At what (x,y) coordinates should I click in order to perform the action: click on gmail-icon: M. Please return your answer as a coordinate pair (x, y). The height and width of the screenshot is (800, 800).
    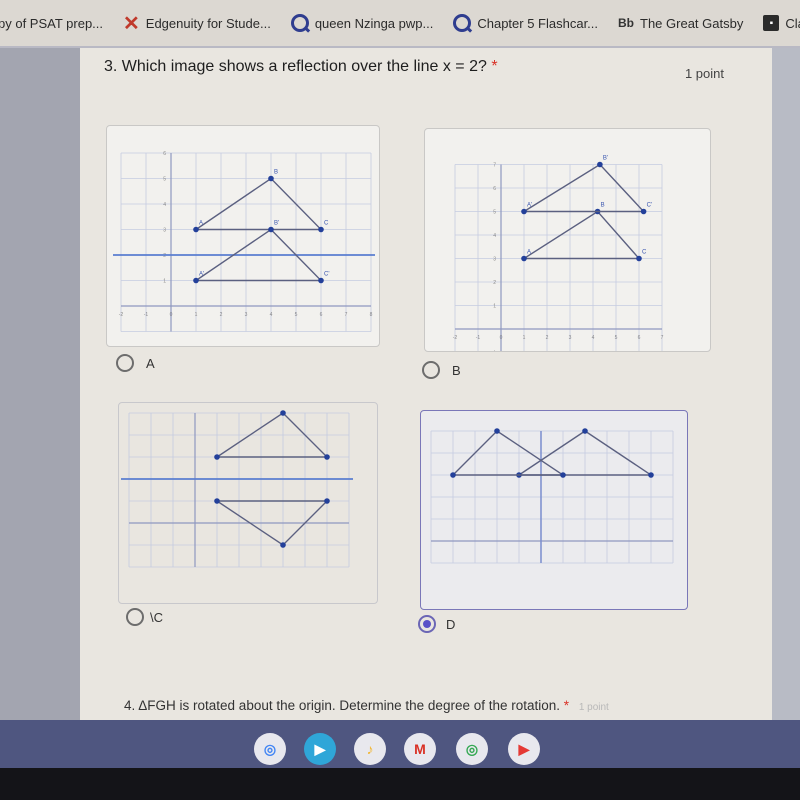
    Looking at the image, I should click on (420, 749).